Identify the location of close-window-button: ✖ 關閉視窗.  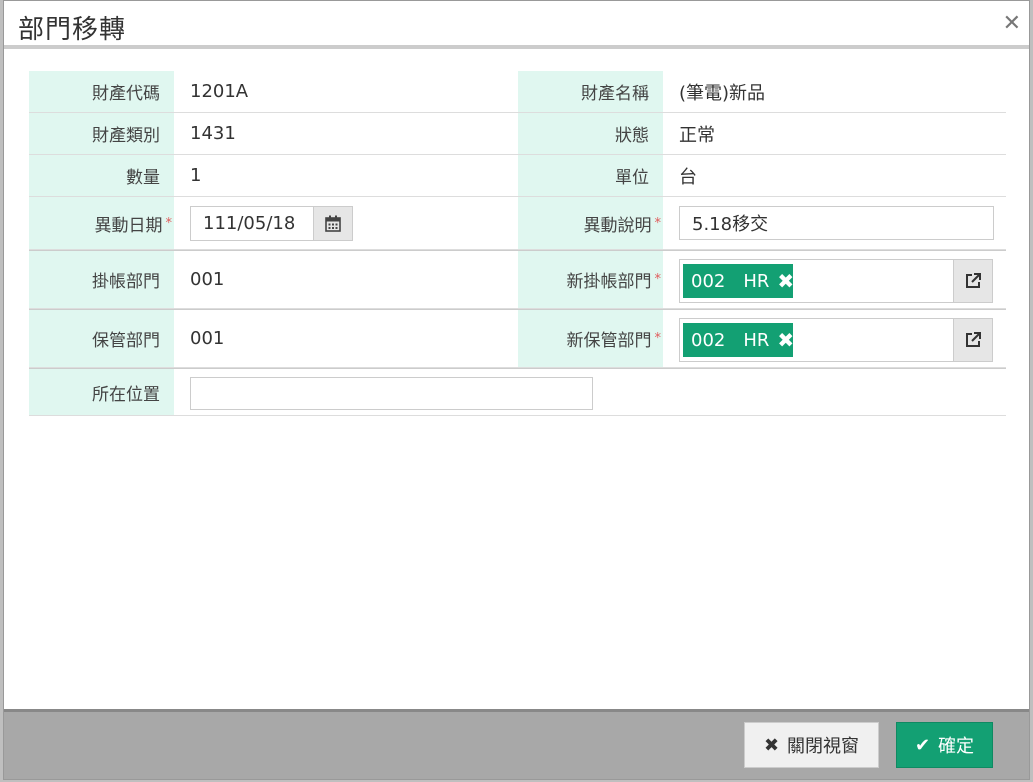
(811, 745).